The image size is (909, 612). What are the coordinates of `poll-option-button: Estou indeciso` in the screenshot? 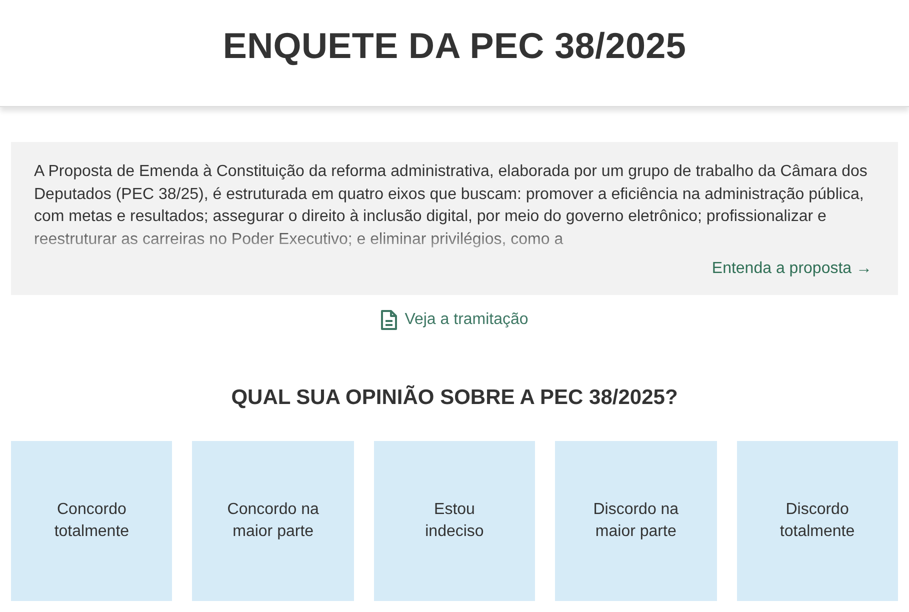 It's located at (455, 520).